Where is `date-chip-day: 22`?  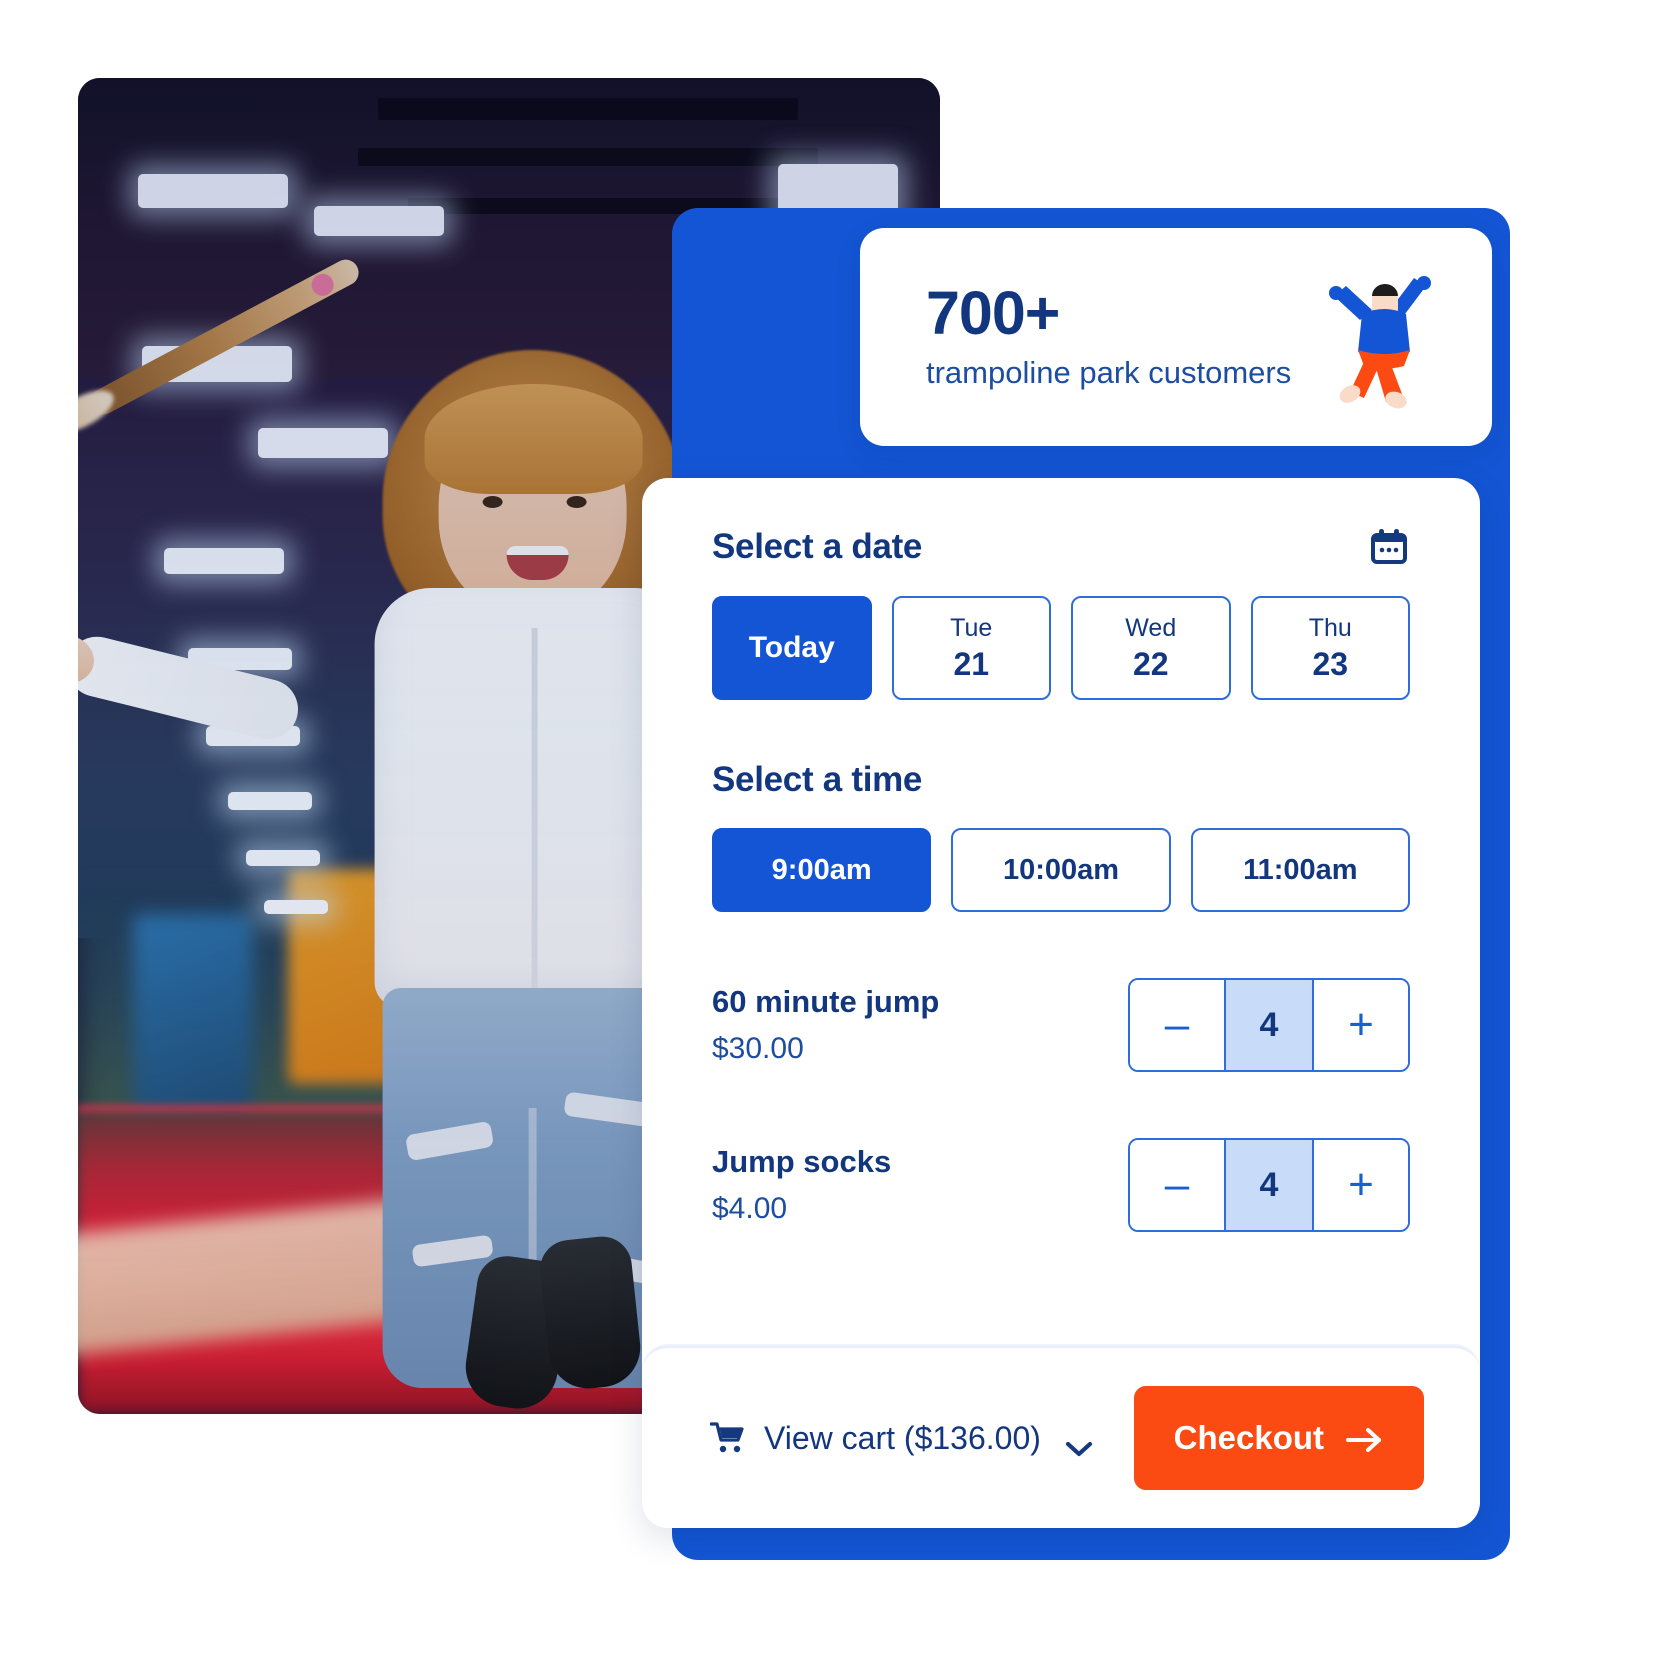 date-chip-day: 22 is located at coordinates (1150, 663).